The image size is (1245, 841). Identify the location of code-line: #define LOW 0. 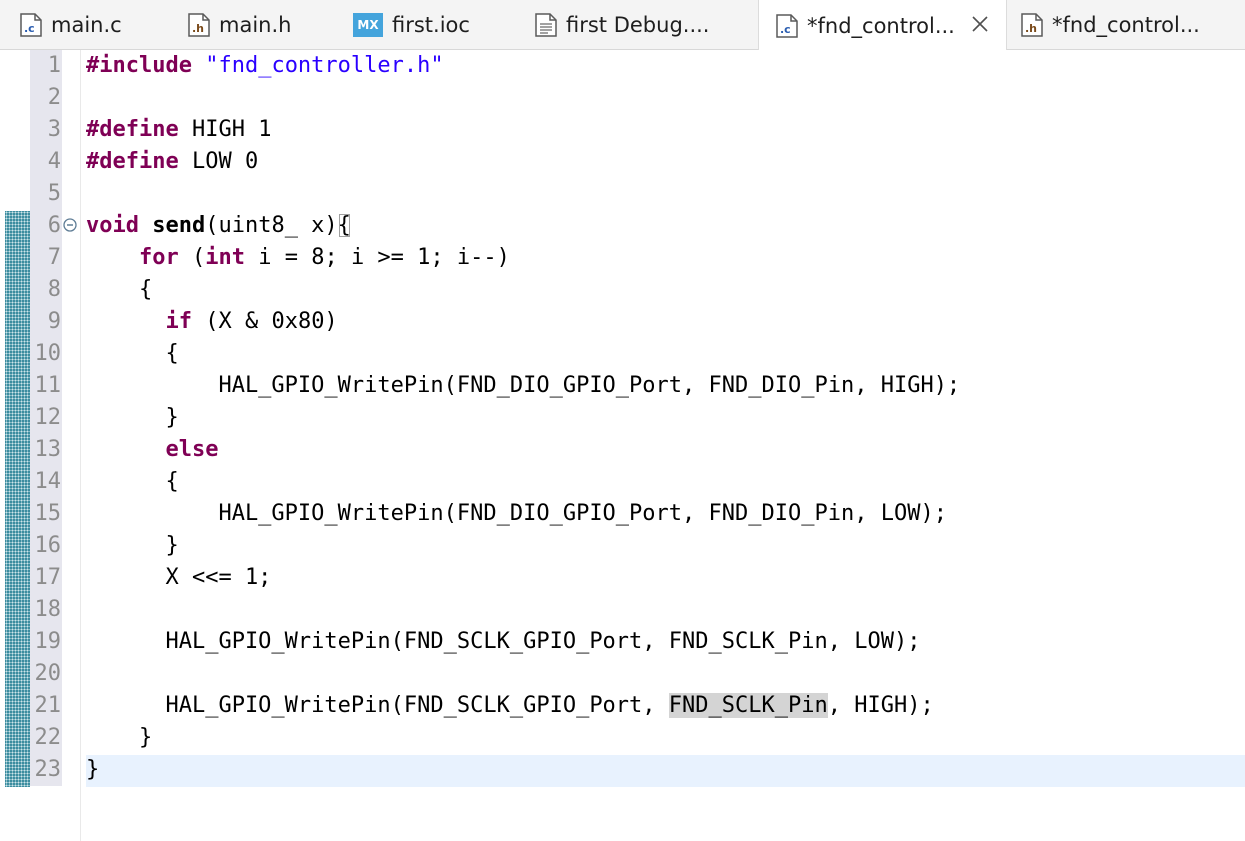
(172, 161).